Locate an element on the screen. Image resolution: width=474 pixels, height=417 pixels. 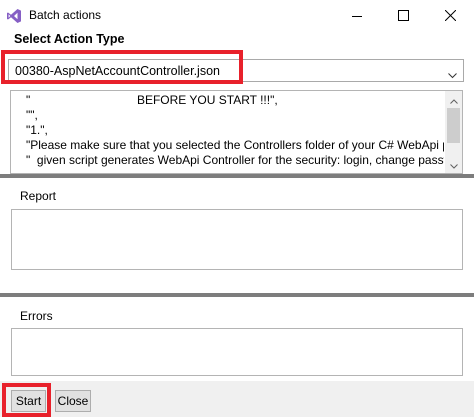
maximize-icon is located at coordinates (403, 15).